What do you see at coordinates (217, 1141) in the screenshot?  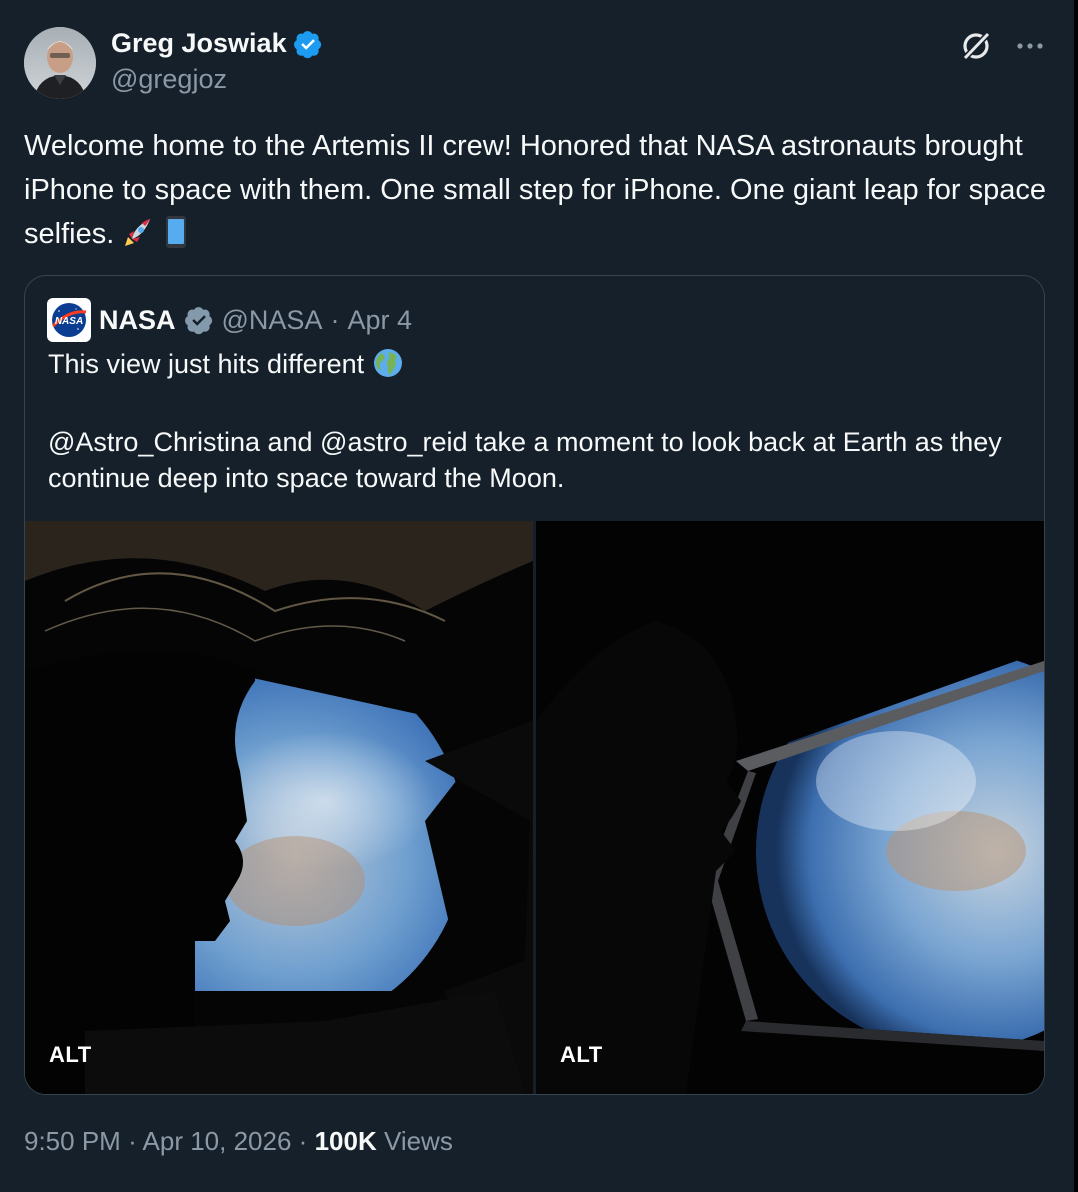 I see `tweet-date: Apr 10, 2026` at bounding box center [217, 1141].